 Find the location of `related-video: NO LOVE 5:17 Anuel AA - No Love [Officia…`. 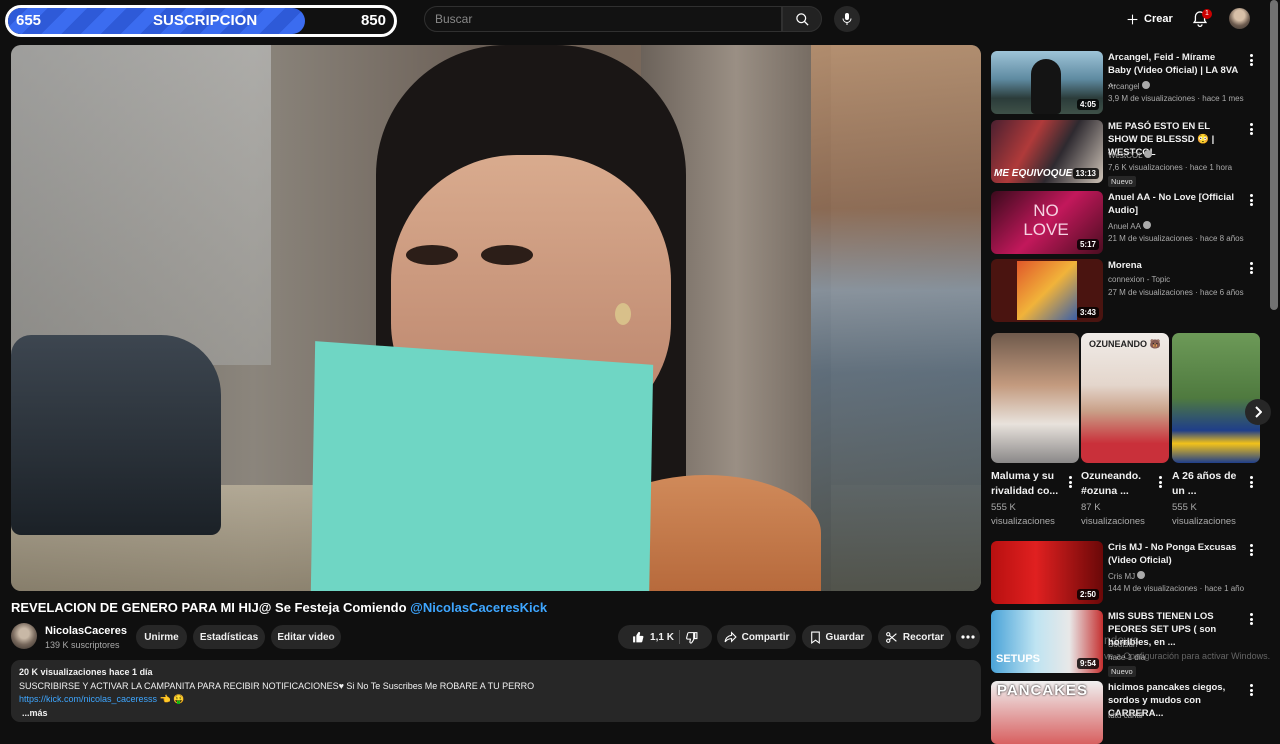

related-video: NO LOVE 5:17 Anuel AA - No Love [Officia… is located at coordinates (1127, 222).